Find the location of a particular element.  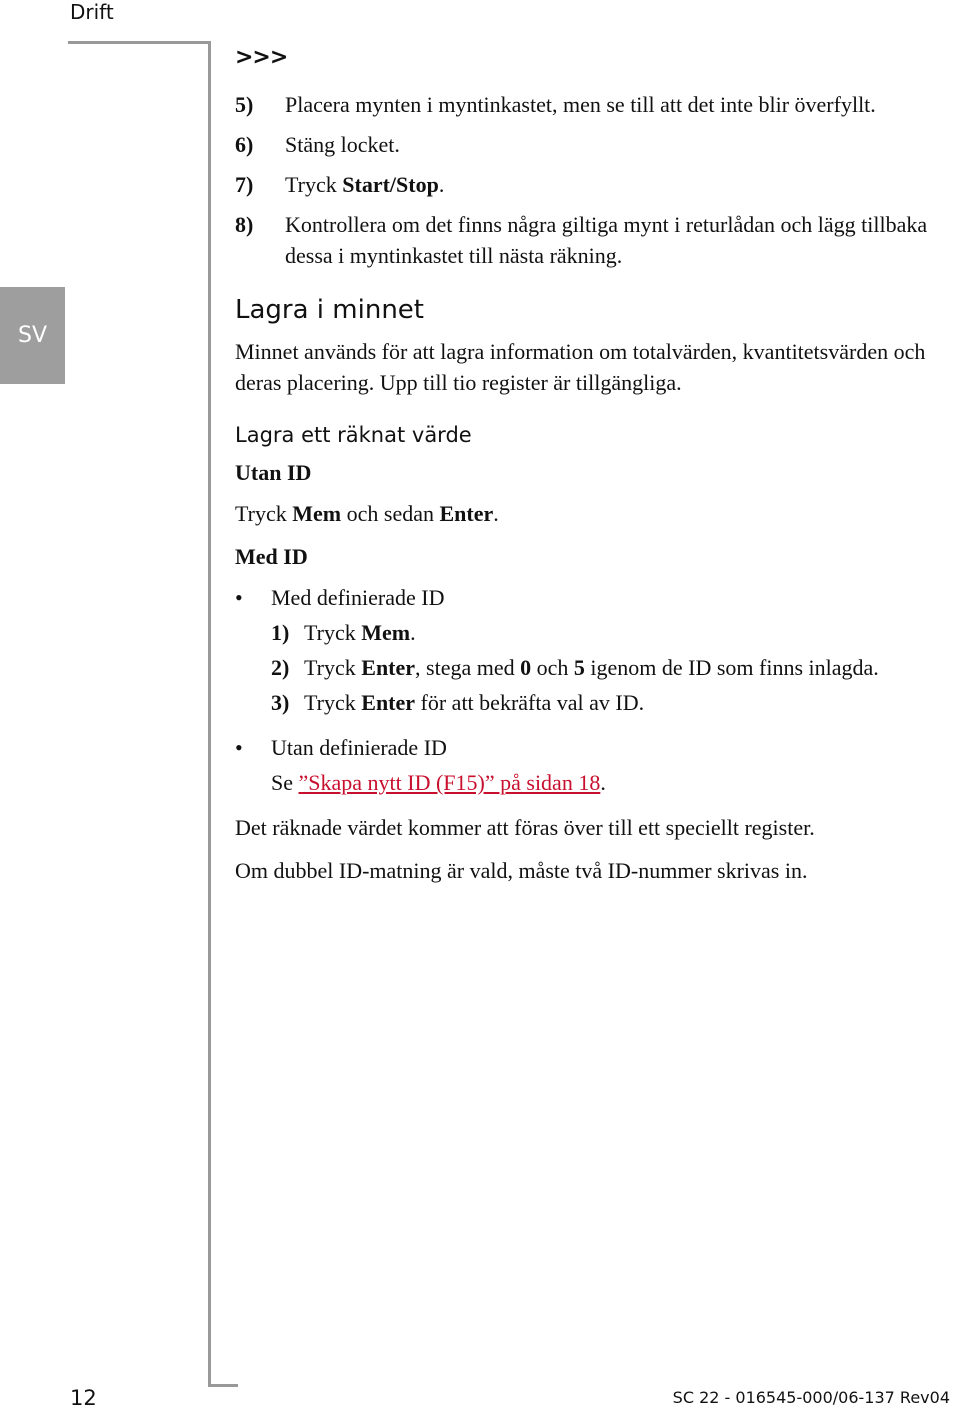

text: igenom de ID som finns inlagda. is located at coordinates (731, 667).